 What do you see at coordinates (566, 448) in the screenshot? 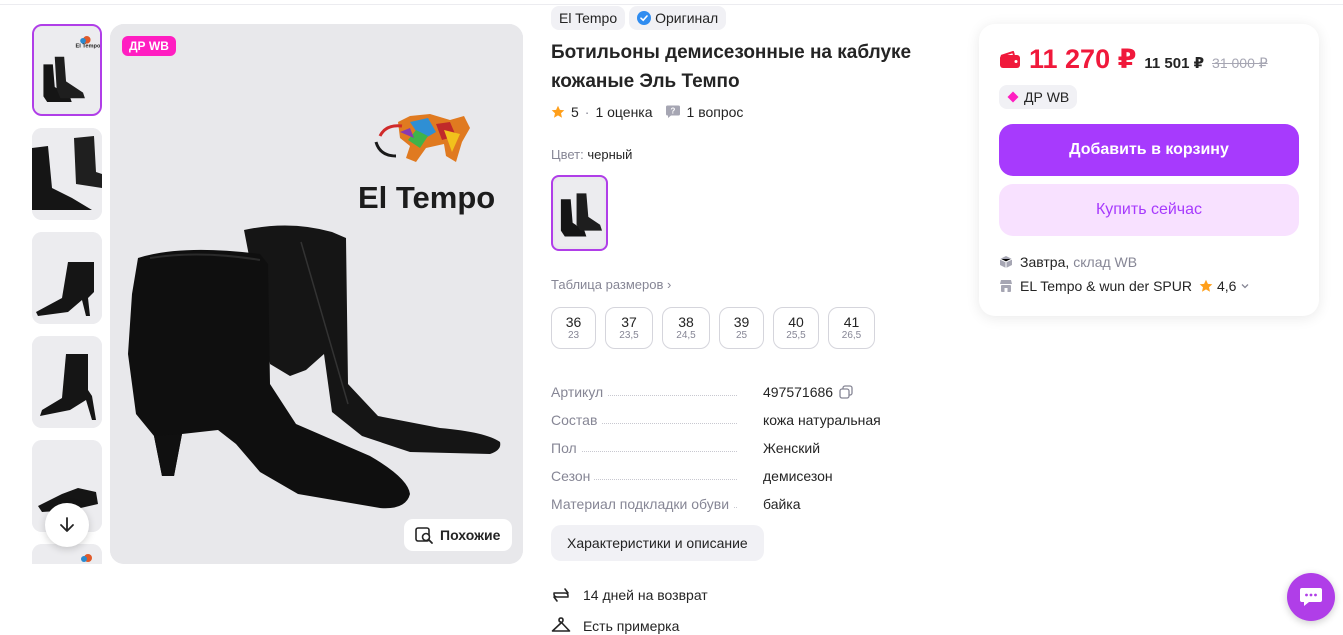
I see `param-key: Пол` at bounding box center [566, 448].